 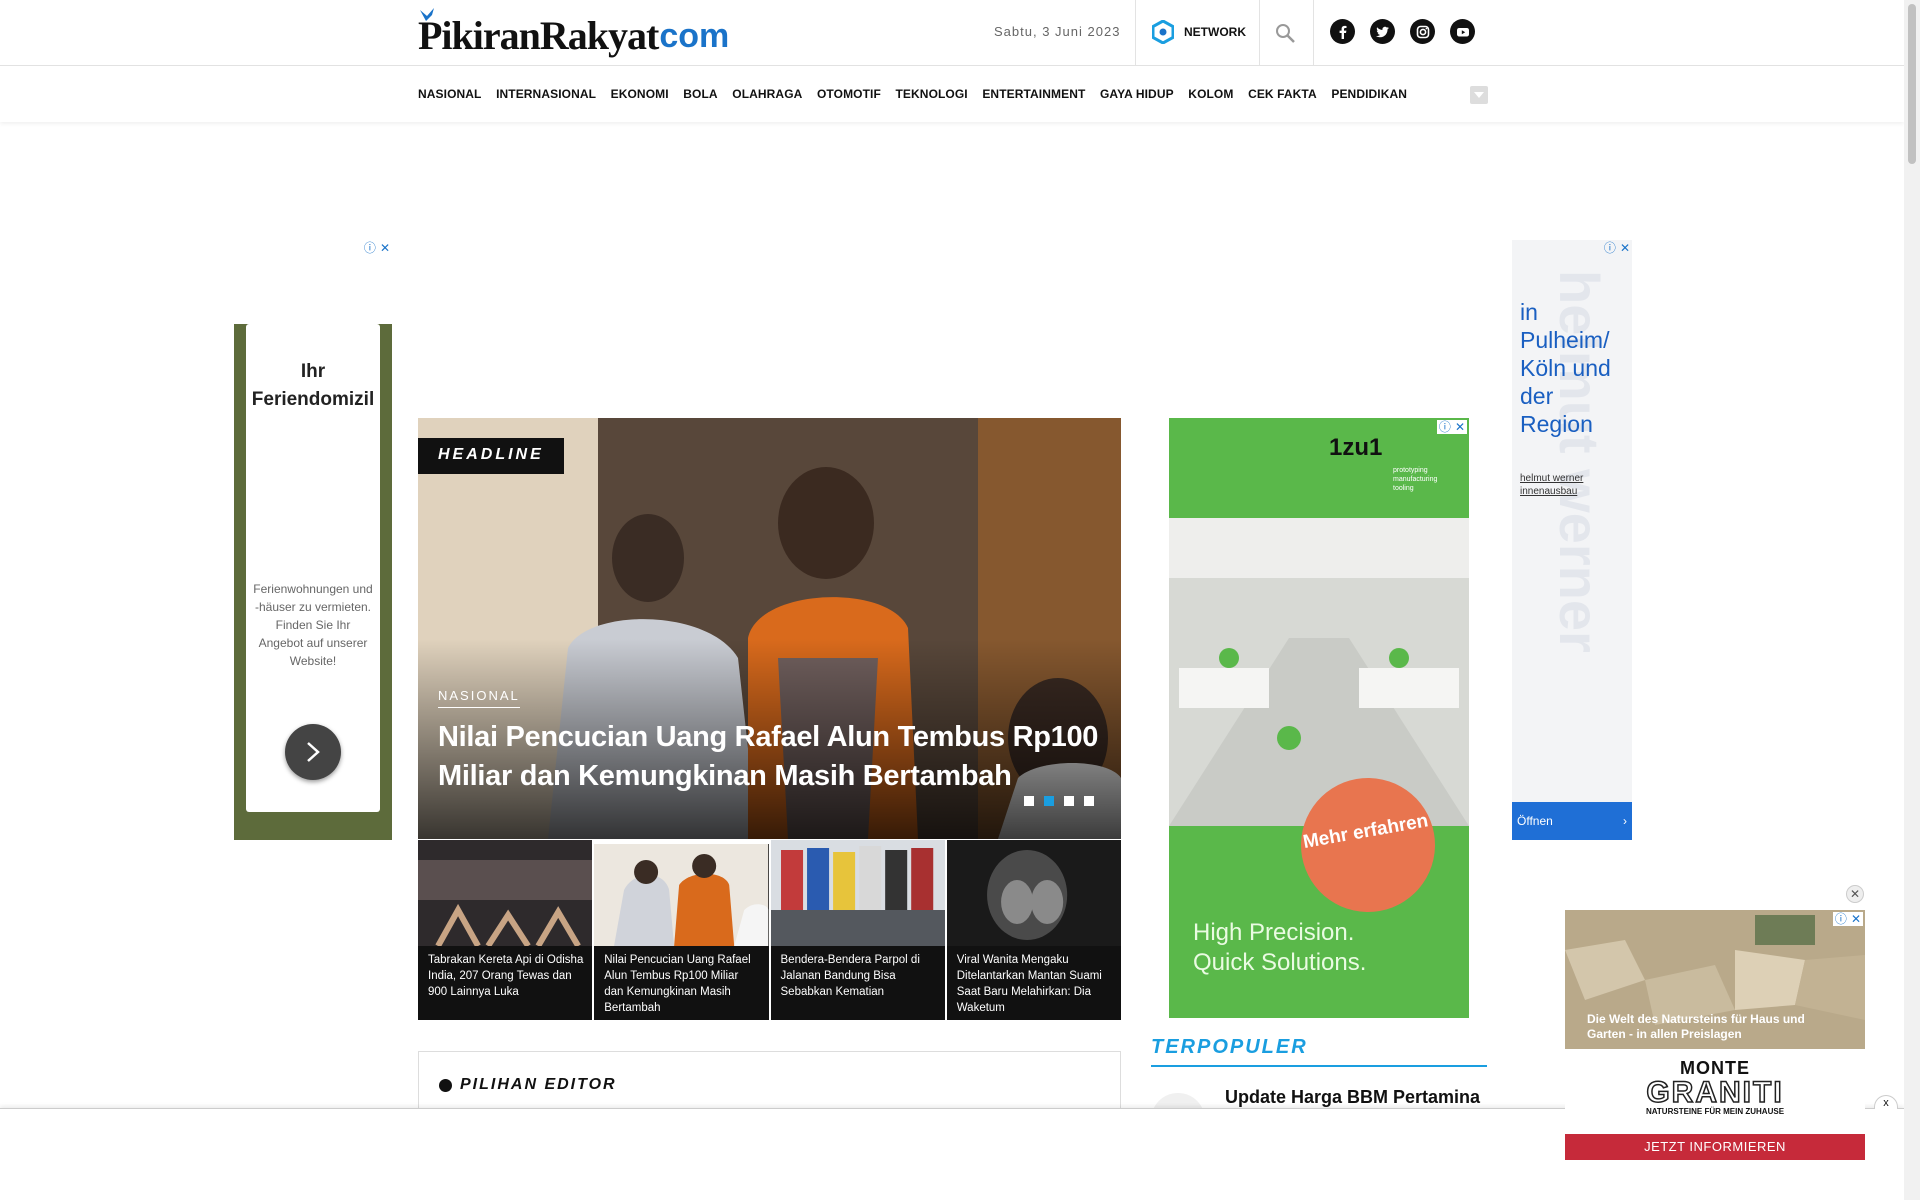 What do you see at coordinates (491, 456) in the screenshot?
I see `headline-tag: HEADLINE` at bounding box center [491, 456].